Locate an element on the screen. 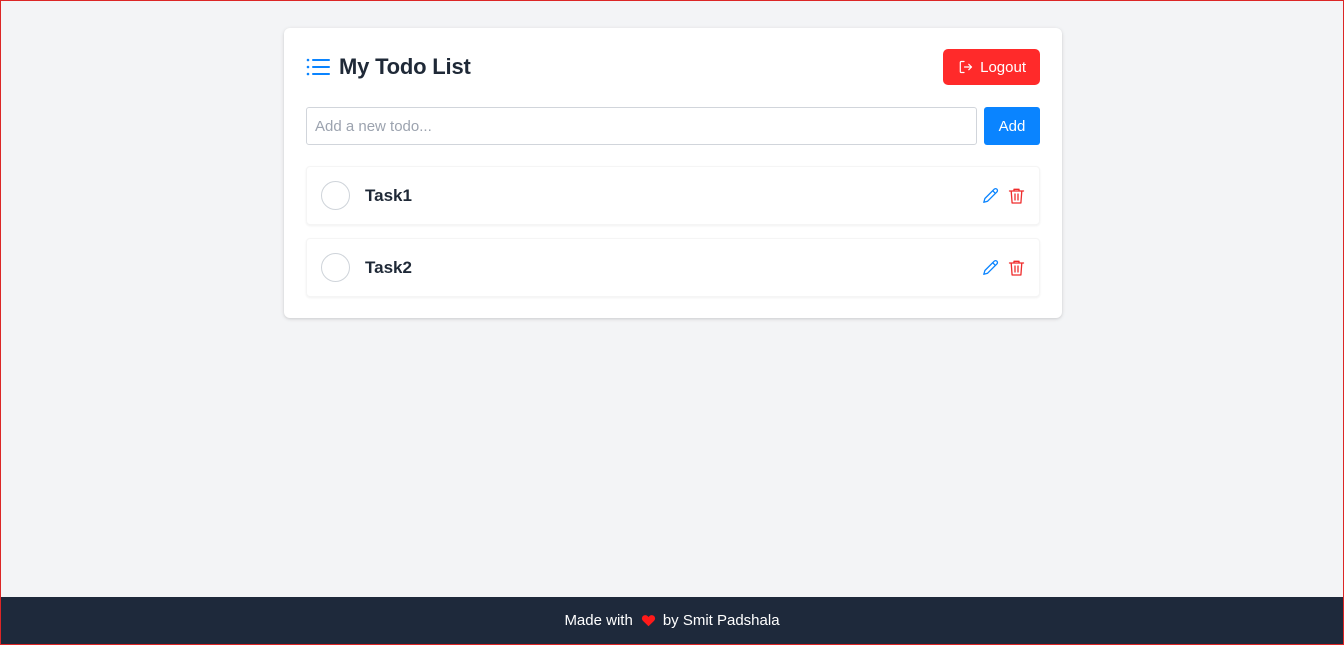 This screenshot has height=645, width=1344. card-header: My Todo List Logout is located at coordinates (673, 67).